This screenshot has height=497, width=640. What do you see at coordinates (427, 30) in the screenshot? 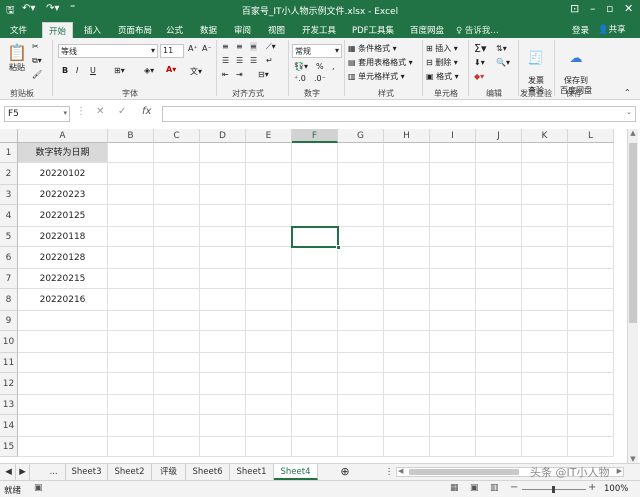
I see `tab-baidu-netdisk: 百度网盘` at bounding box center [427, 30].